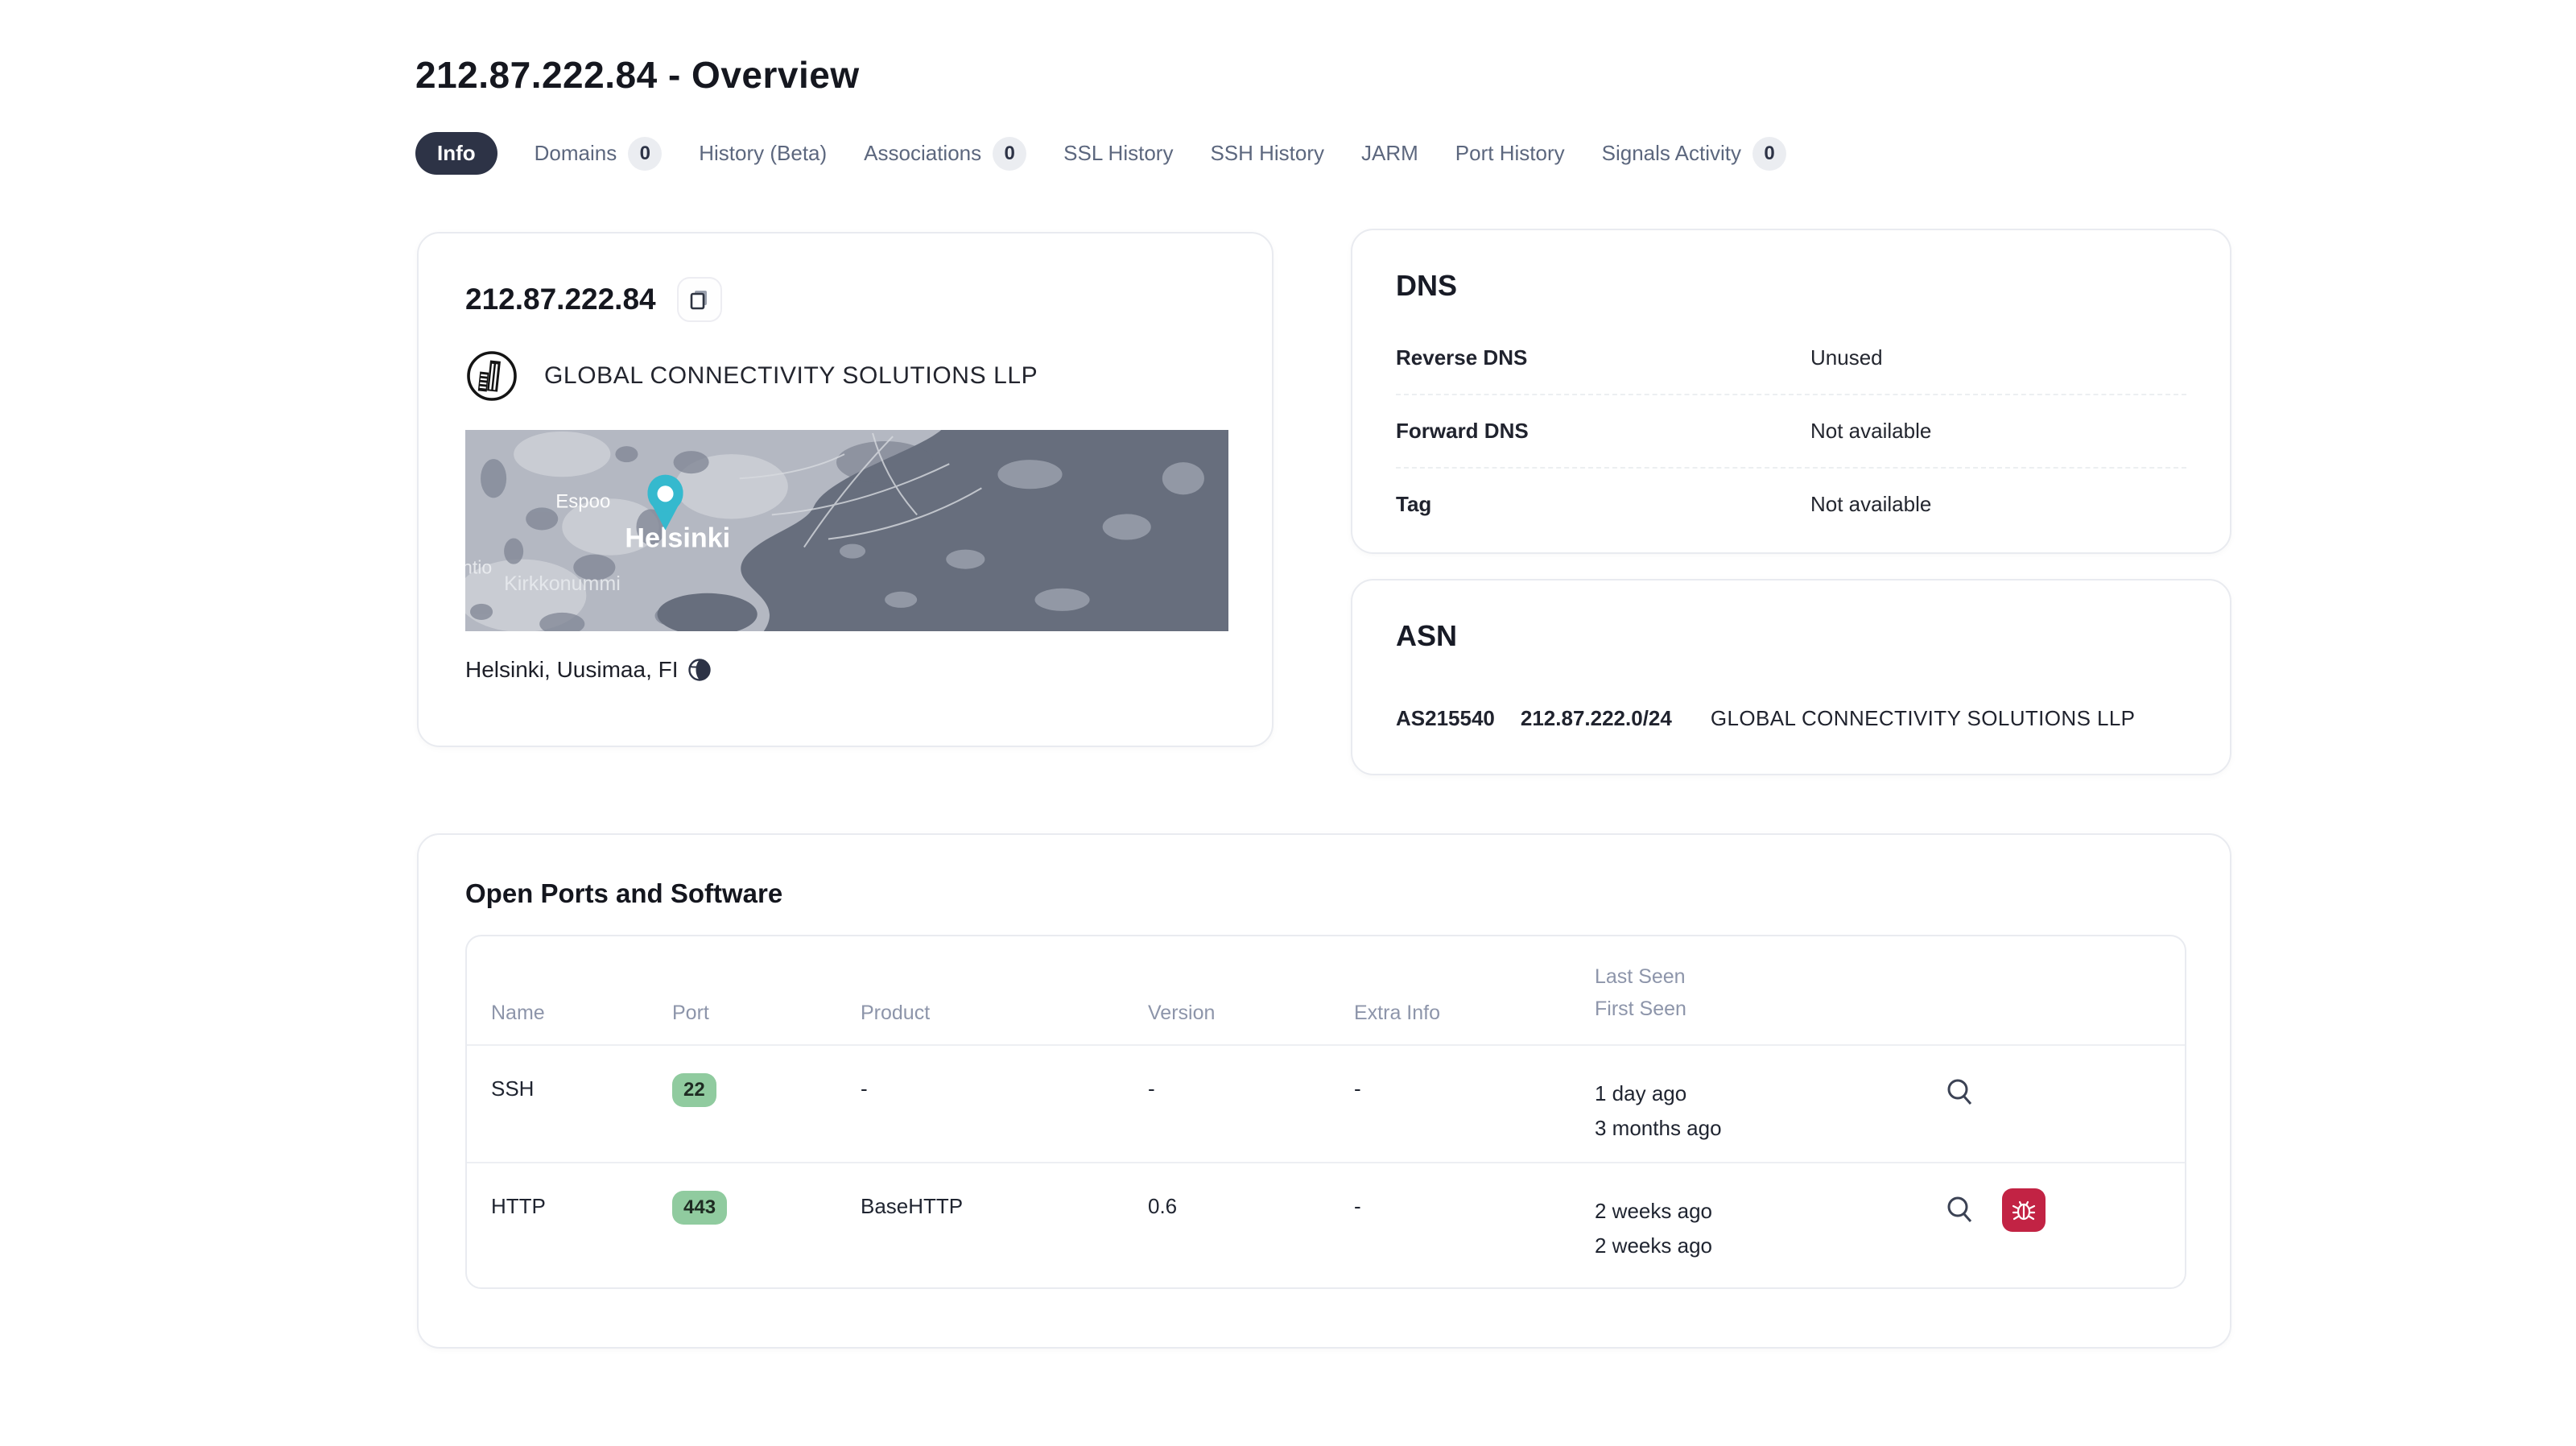 This screenshot has width=2576, height=1446. I want to click on tab-jarm: JARM, so click(1389, 153).